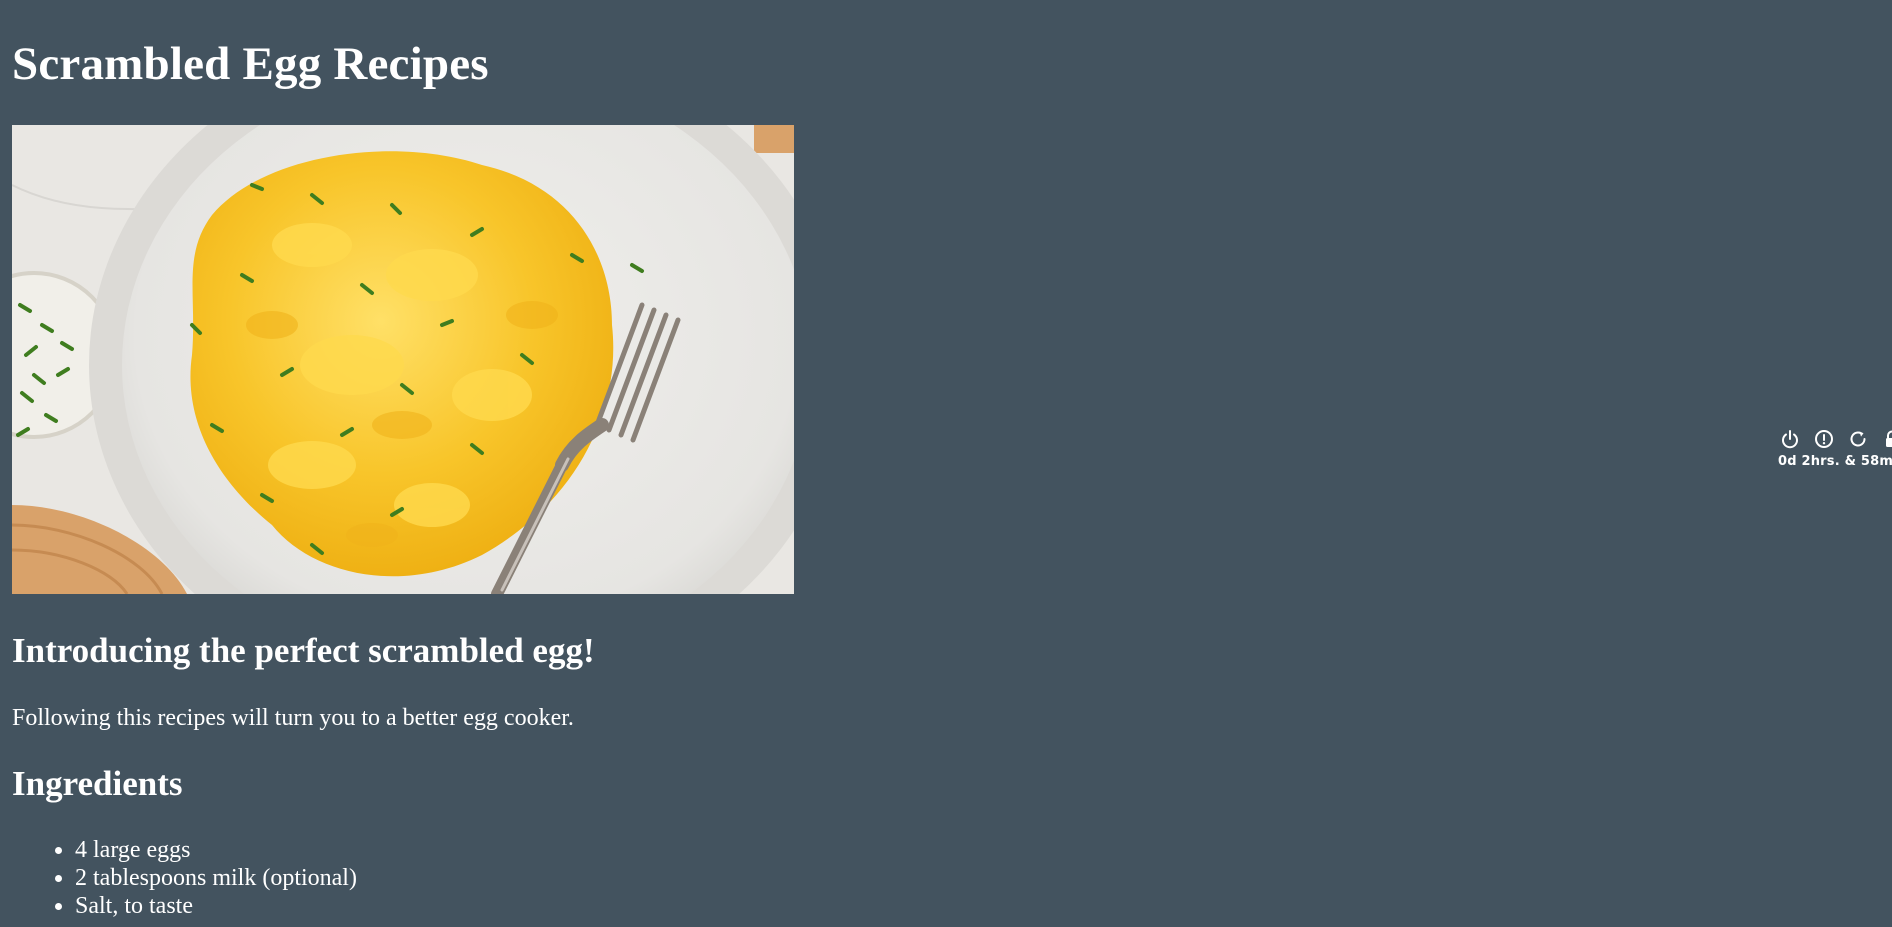  What do you see at coordinates (1835, 452) in the screenshot?
I see `session-widget: 0d 2hrs. & 58mi` at bounding box center [1835, 452].